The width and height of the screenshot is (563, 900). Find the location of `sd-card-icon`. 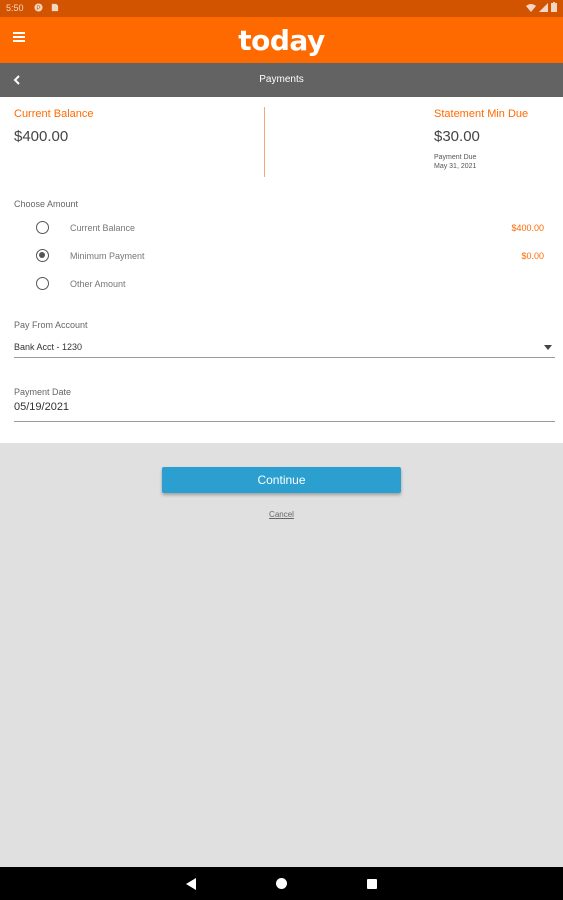

sd-card-icon is located at coordinates (55, 7).